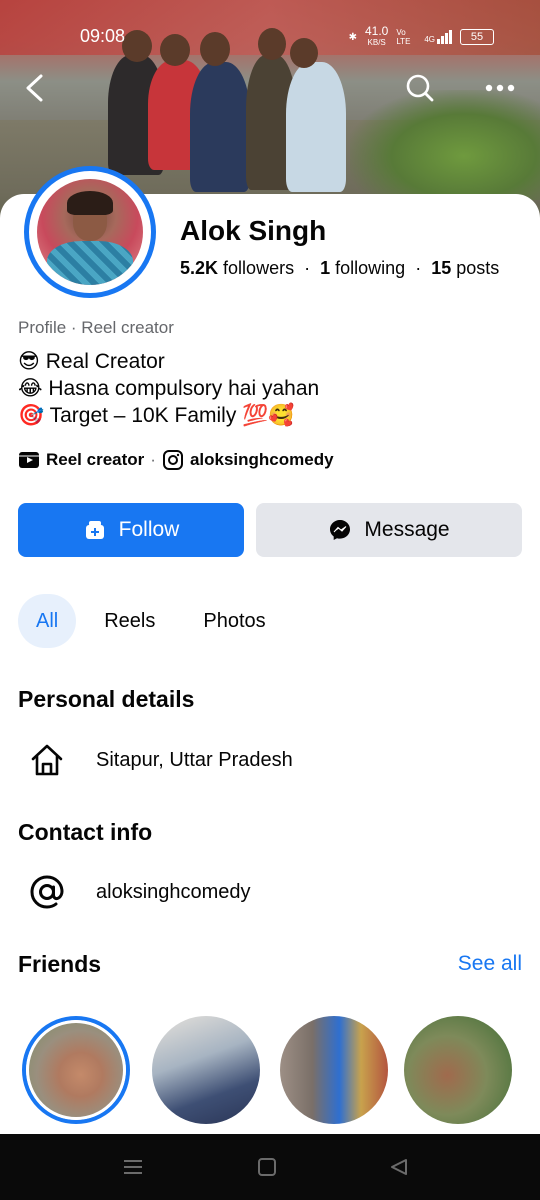 The width and height of the screenshot is (540, 1200). I want to click on menu-icon, so click(133, 1167).